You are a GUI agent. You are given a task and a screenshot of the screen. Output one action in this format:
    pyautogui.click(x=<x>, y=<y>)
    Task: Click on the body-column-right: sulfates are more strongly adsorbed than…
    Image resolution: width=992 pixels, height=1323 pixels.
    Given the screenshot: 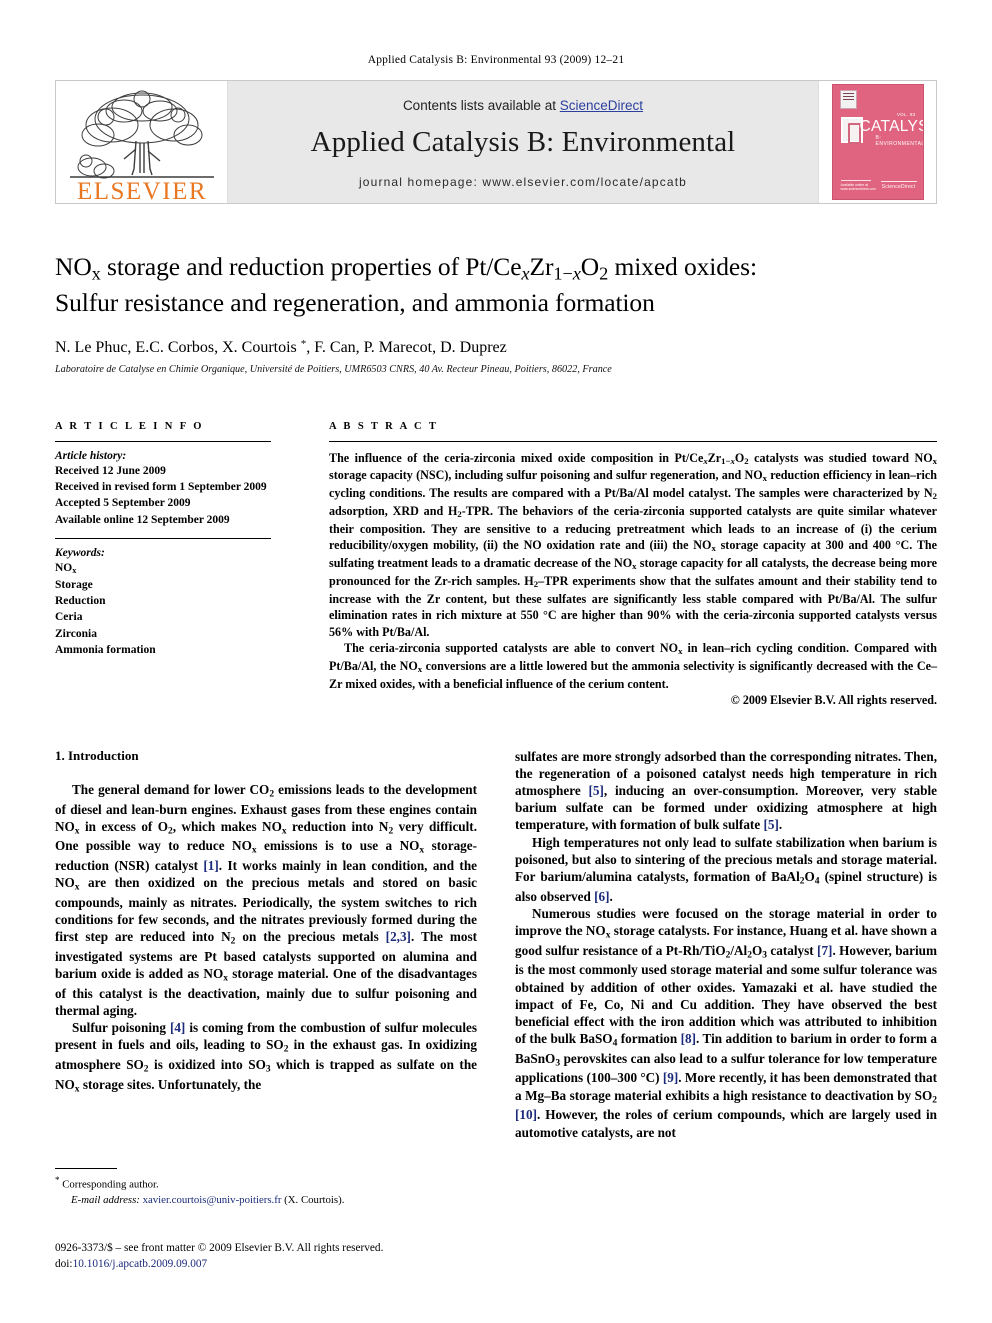 What is the action you would take?
    pyautogui.click(x=726, y=944)
    